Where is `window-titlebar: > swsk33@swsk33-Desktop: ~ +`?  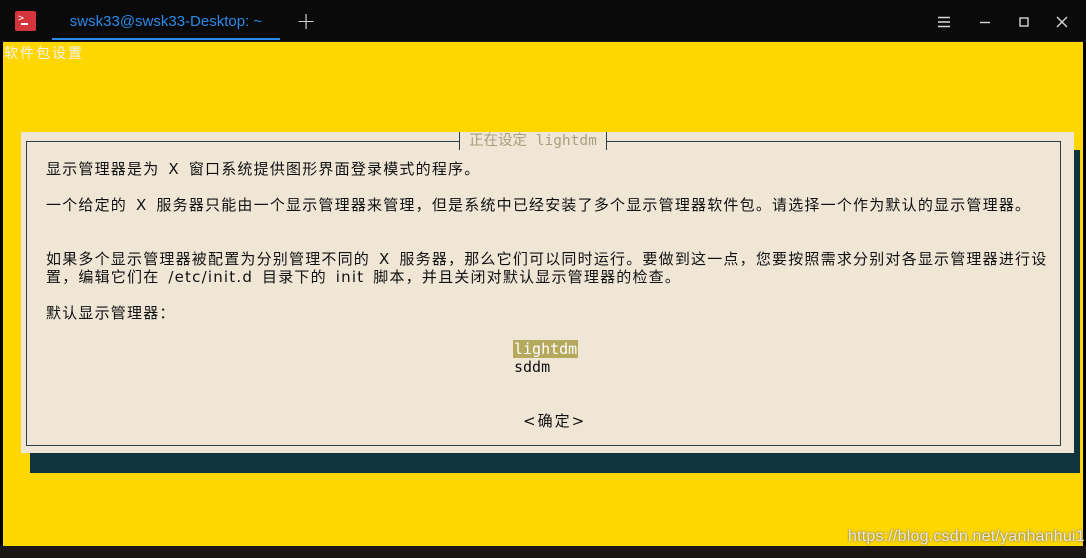 window-titlebar: > swsk33@swsk33-Desktop: ~ + is located at coordinates (543, 21).